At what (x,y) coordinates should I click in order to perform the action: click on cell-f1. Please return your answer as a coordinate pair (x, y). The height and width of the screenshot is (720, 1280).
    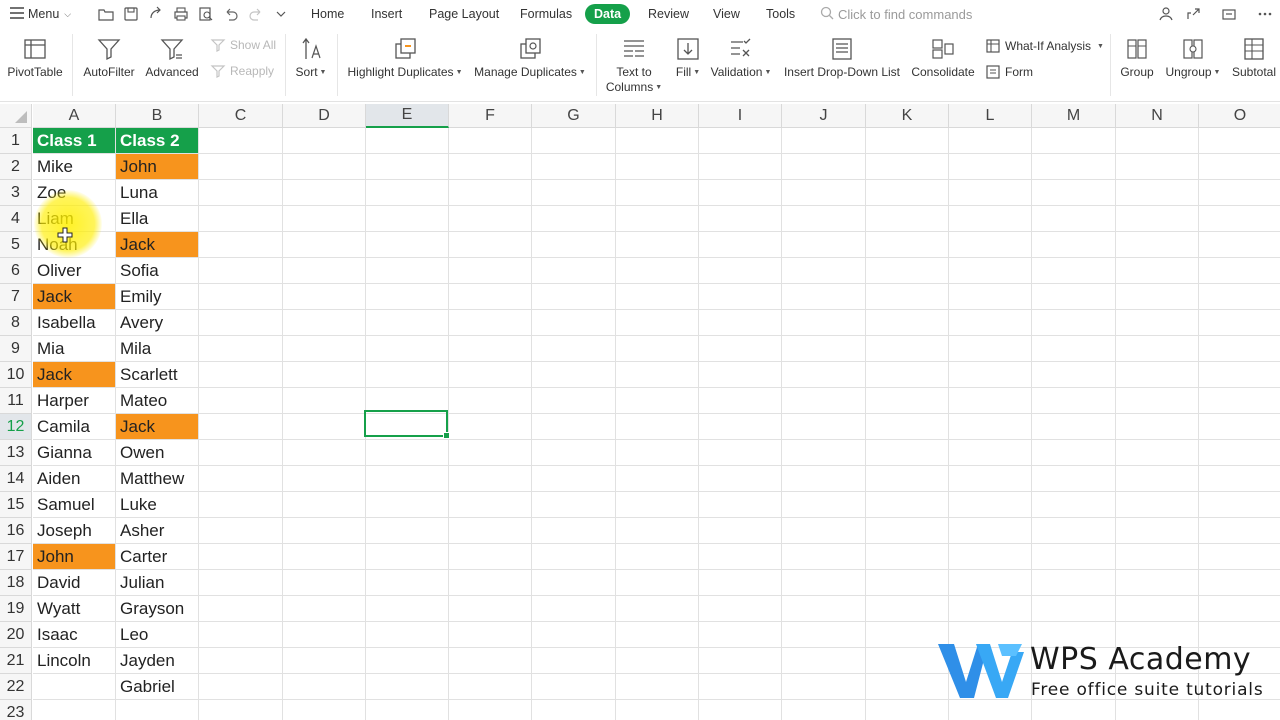
    Looking at the image, I should click on (490, 141).